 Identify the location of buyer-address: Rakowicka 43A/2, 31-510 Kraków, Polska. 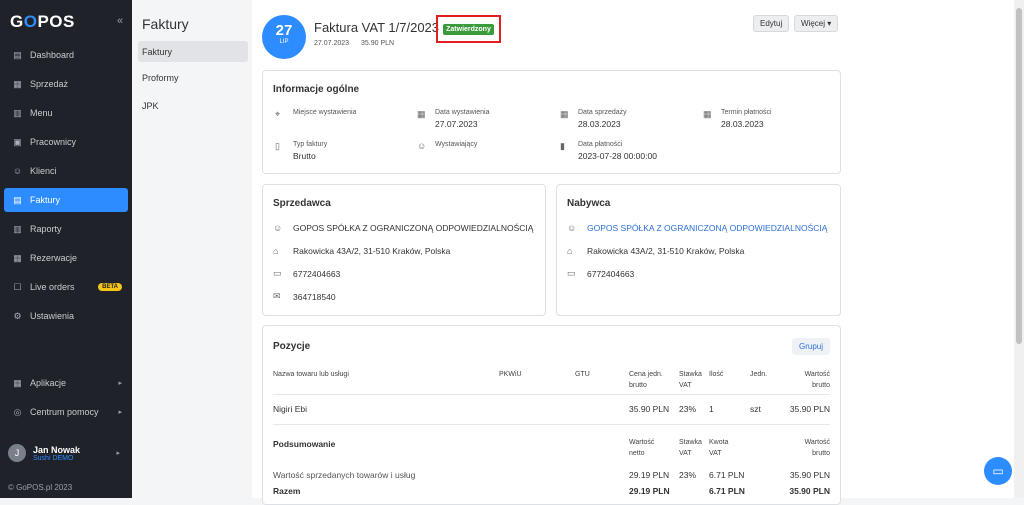
(666, 251).